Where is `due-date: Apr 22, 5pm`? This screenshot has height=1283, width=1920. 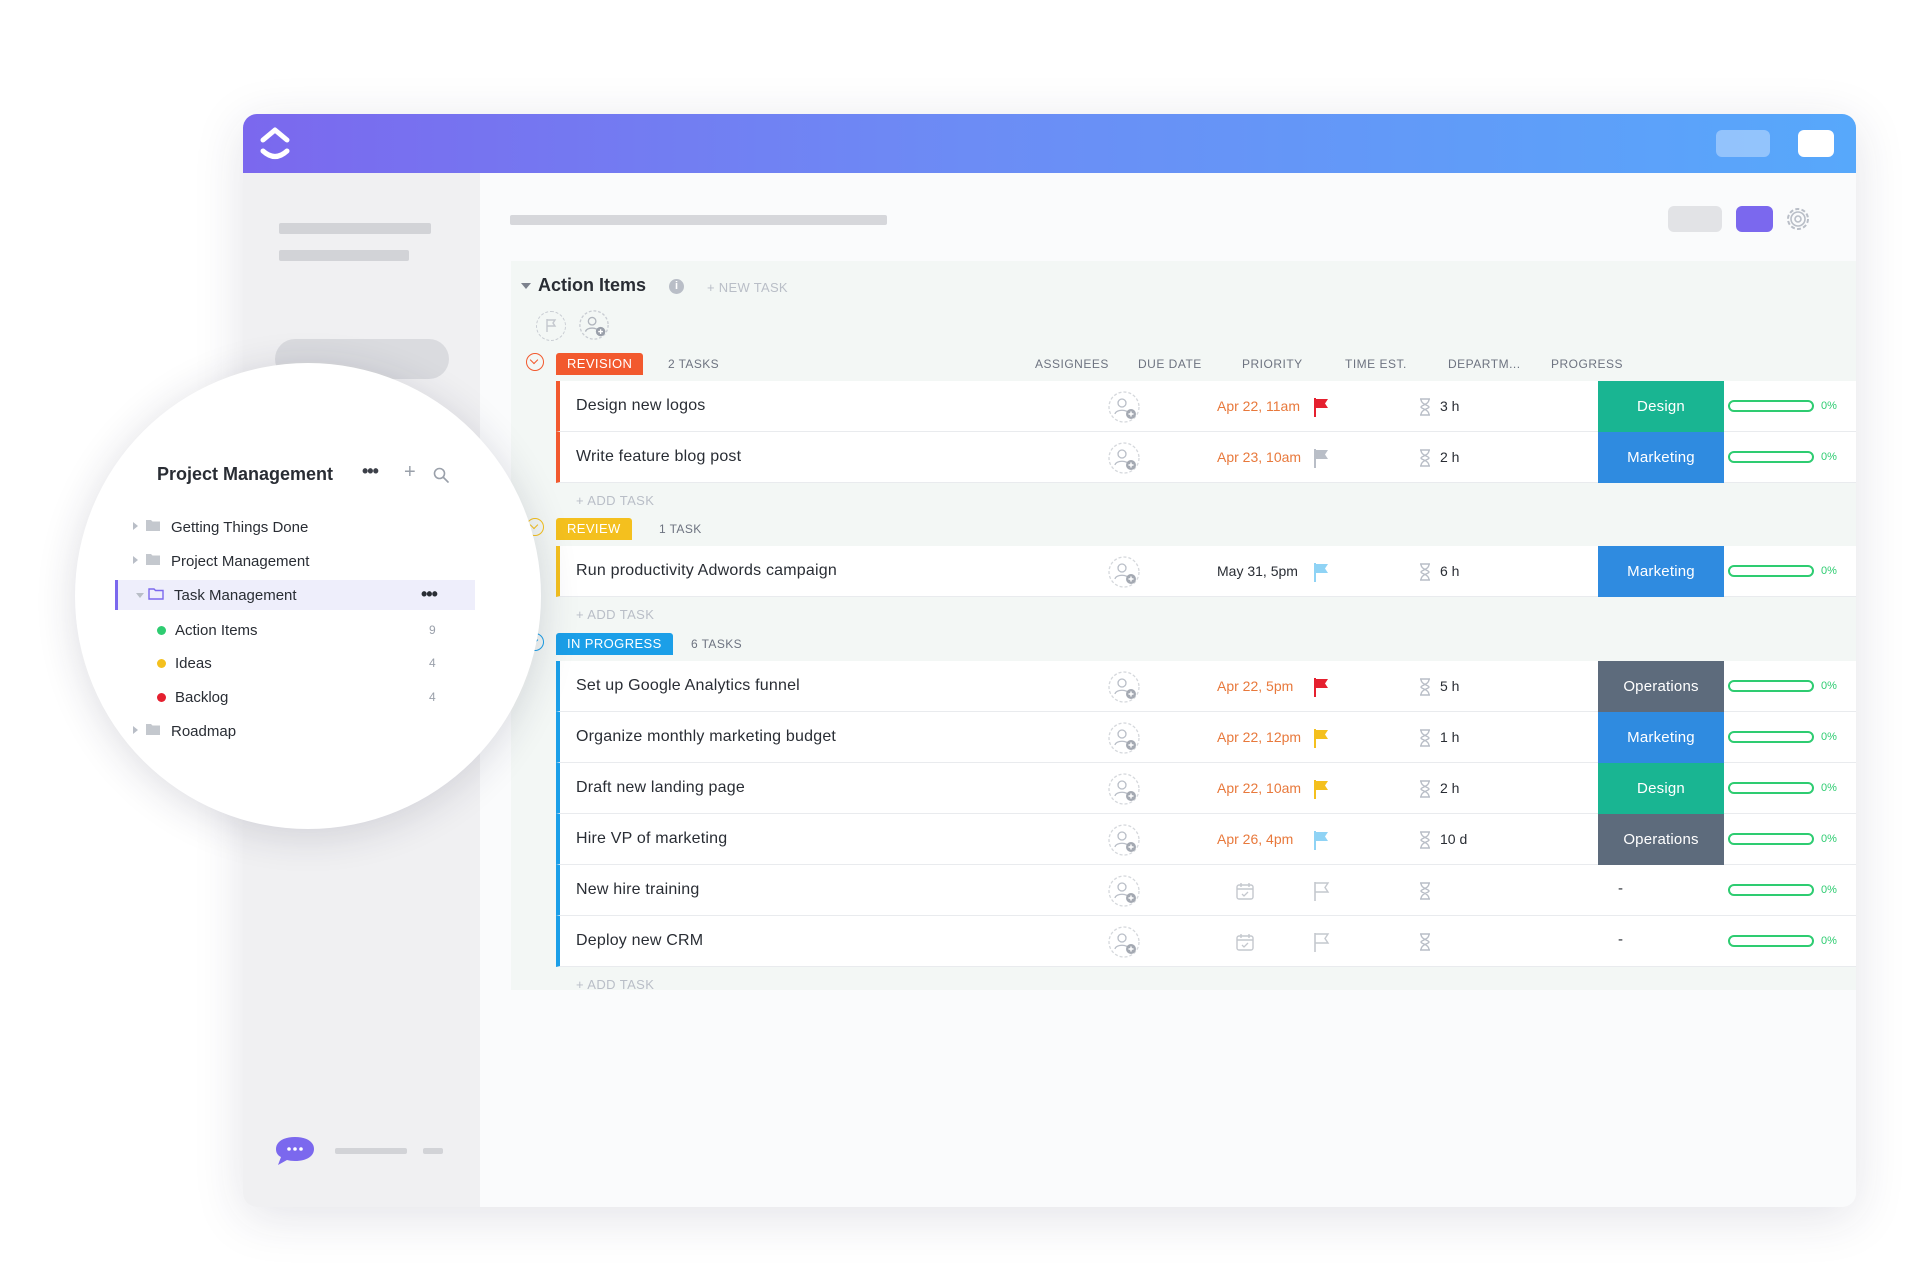 due-date: Apr 22, 5pm is located at coordinates (1255, 686).